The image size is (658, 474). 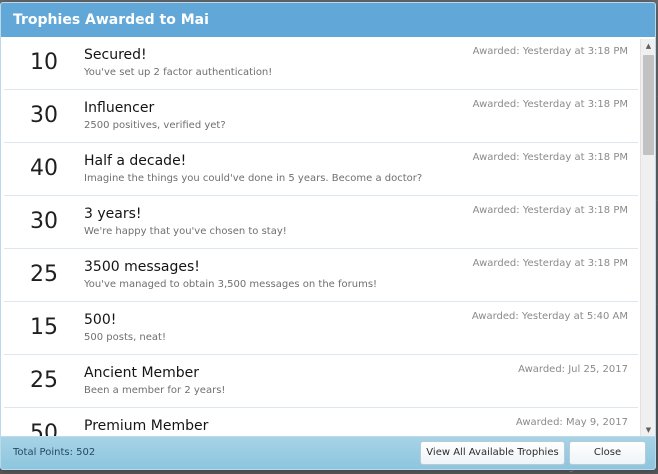 What do you see at coordinates (607, 453) in the screenshot?
I see `close-button: Close` at bounding box center [607, 453].